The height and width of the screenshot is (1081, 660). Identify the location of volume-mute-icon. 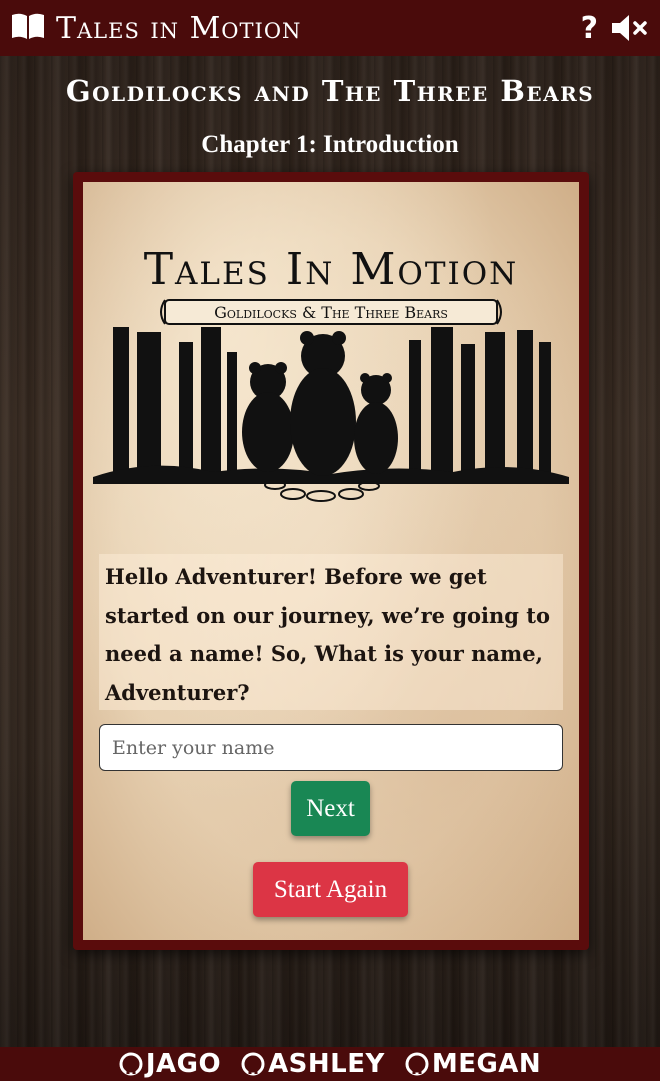
(629, 28).